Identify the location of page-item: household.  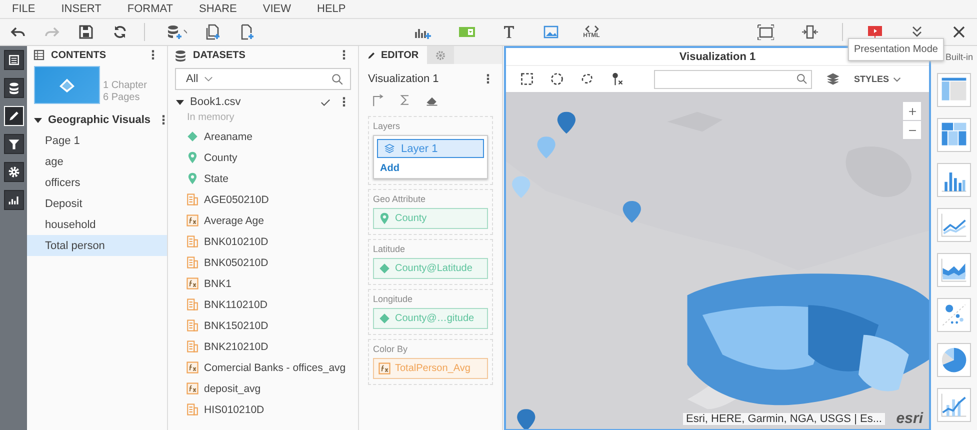
(97, 224).